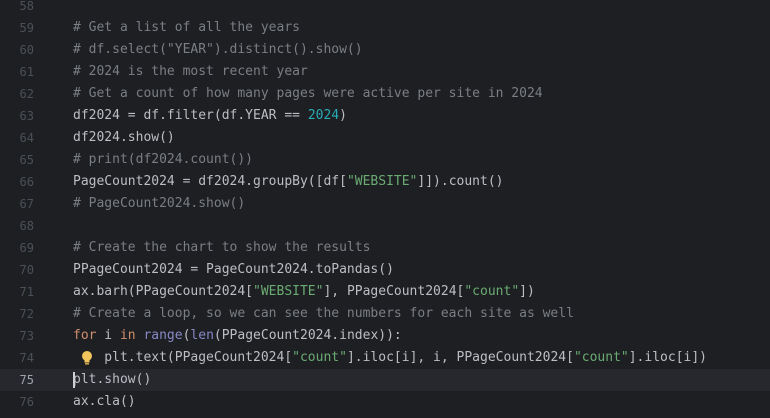  I want to click on code-token-keyword: for, so click(85, 335).